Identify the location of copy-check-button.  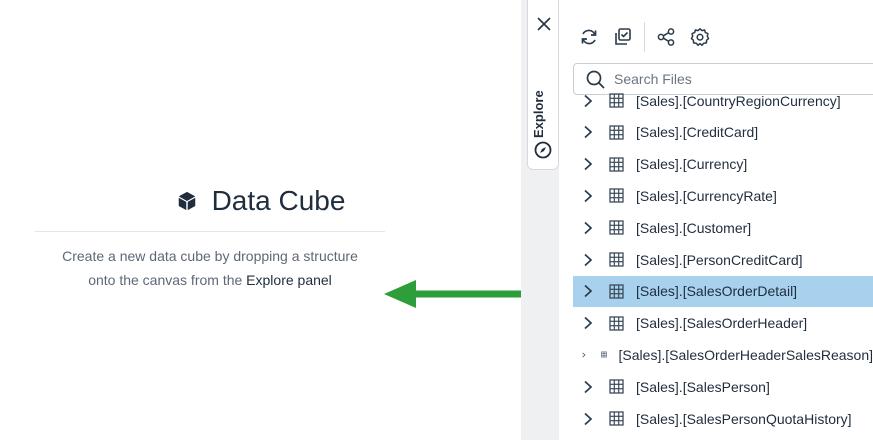
(623, 37).